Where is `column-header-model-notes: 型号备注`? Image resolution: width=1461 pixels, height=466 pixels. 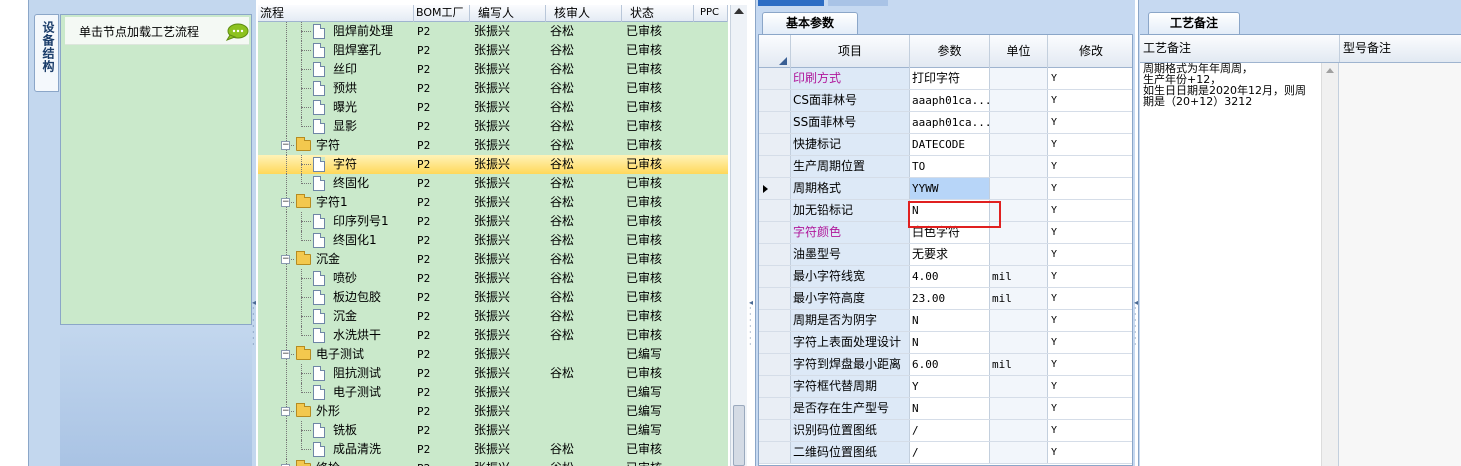
column-header-model-notes: 型号备注 is located at coordinates (1400, 48).